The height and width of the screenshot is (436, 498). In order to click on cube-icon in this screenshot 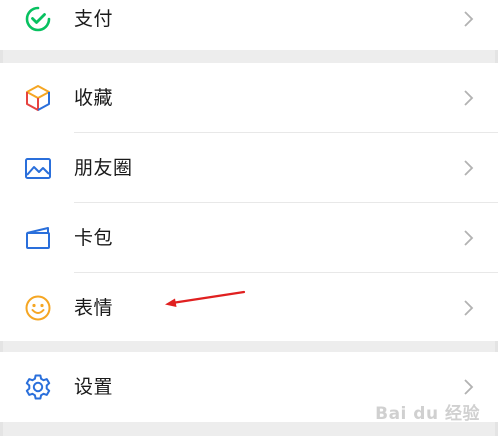, I will do `click(38, 98)`.